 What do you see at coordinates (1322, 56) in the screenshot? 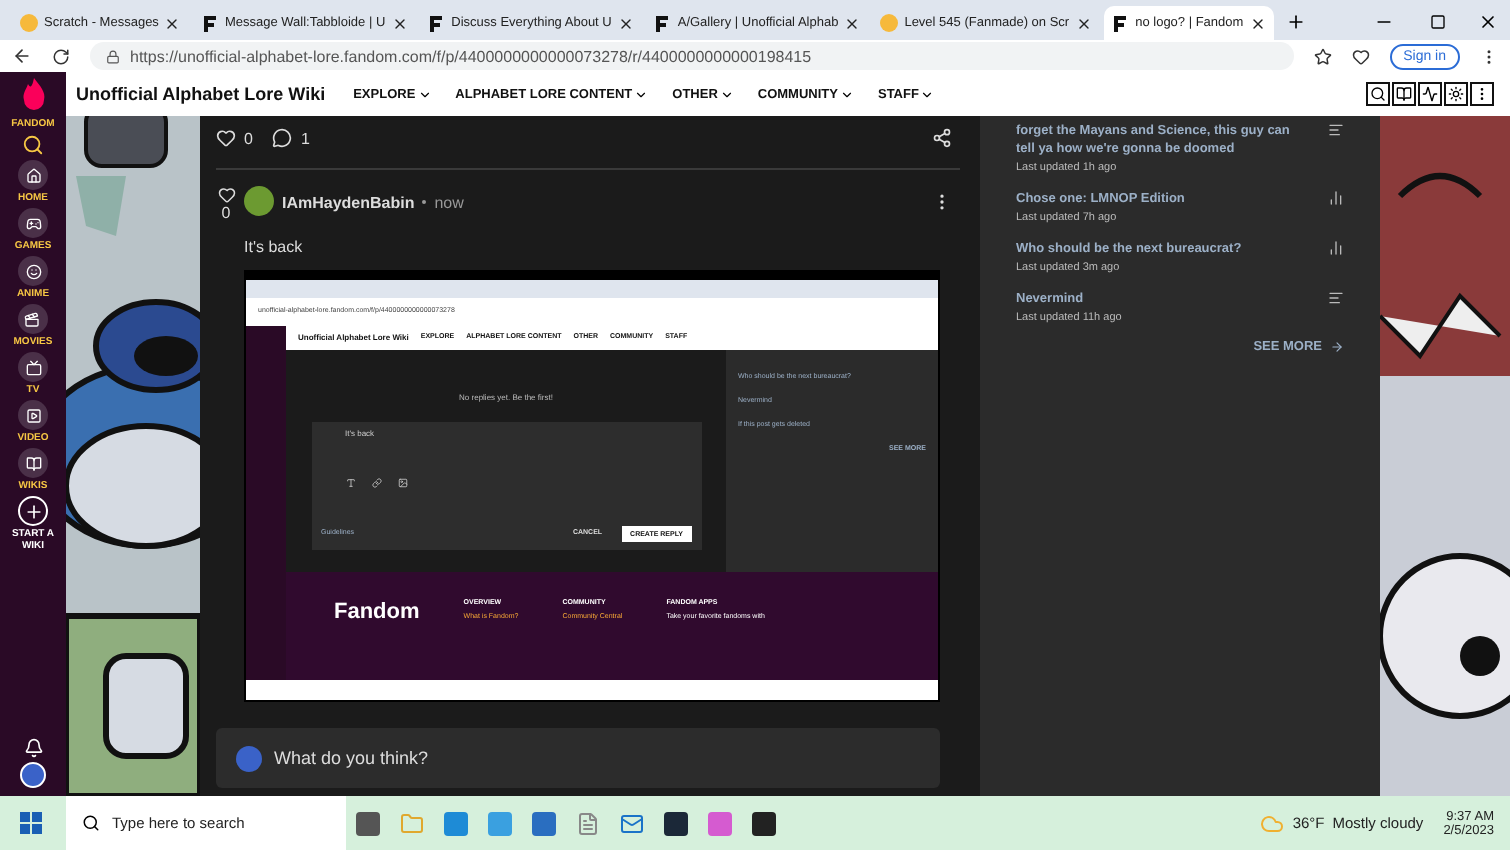
I see `star-icon` at bounding box center [1322, 56].